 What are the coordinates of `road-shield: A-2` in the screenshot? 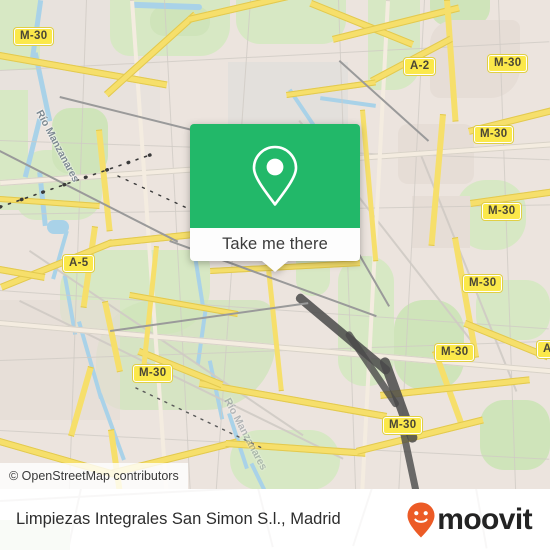 It's located at (420, 66).